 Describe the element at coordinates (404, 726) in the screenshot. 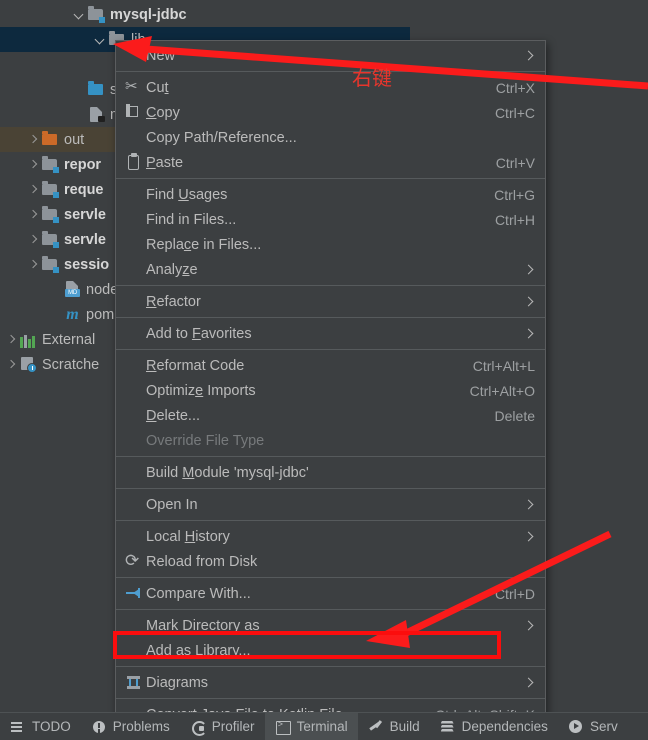

I see `status-bar-item-label: Build` at that location.